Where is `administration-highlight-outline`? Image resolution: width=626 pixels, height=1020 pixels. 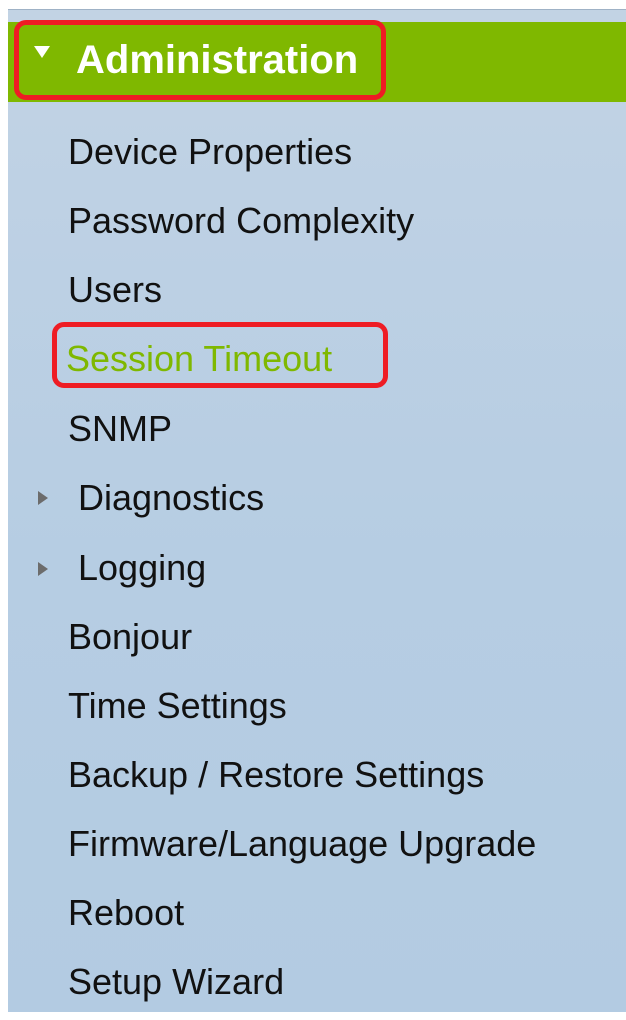 administration-highlight-outline is located at coordinates (200, 60).